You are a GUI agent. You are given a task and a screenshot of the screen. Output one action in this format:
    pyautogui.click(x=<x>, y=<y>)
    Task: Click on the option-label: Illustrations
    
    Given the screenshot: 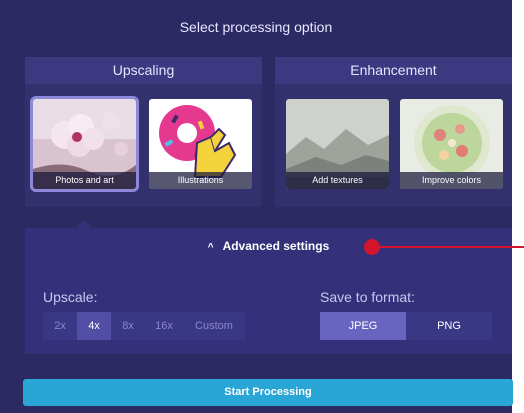 What is the action you would take?
    pyautogui.click(x=200, y=180)
    